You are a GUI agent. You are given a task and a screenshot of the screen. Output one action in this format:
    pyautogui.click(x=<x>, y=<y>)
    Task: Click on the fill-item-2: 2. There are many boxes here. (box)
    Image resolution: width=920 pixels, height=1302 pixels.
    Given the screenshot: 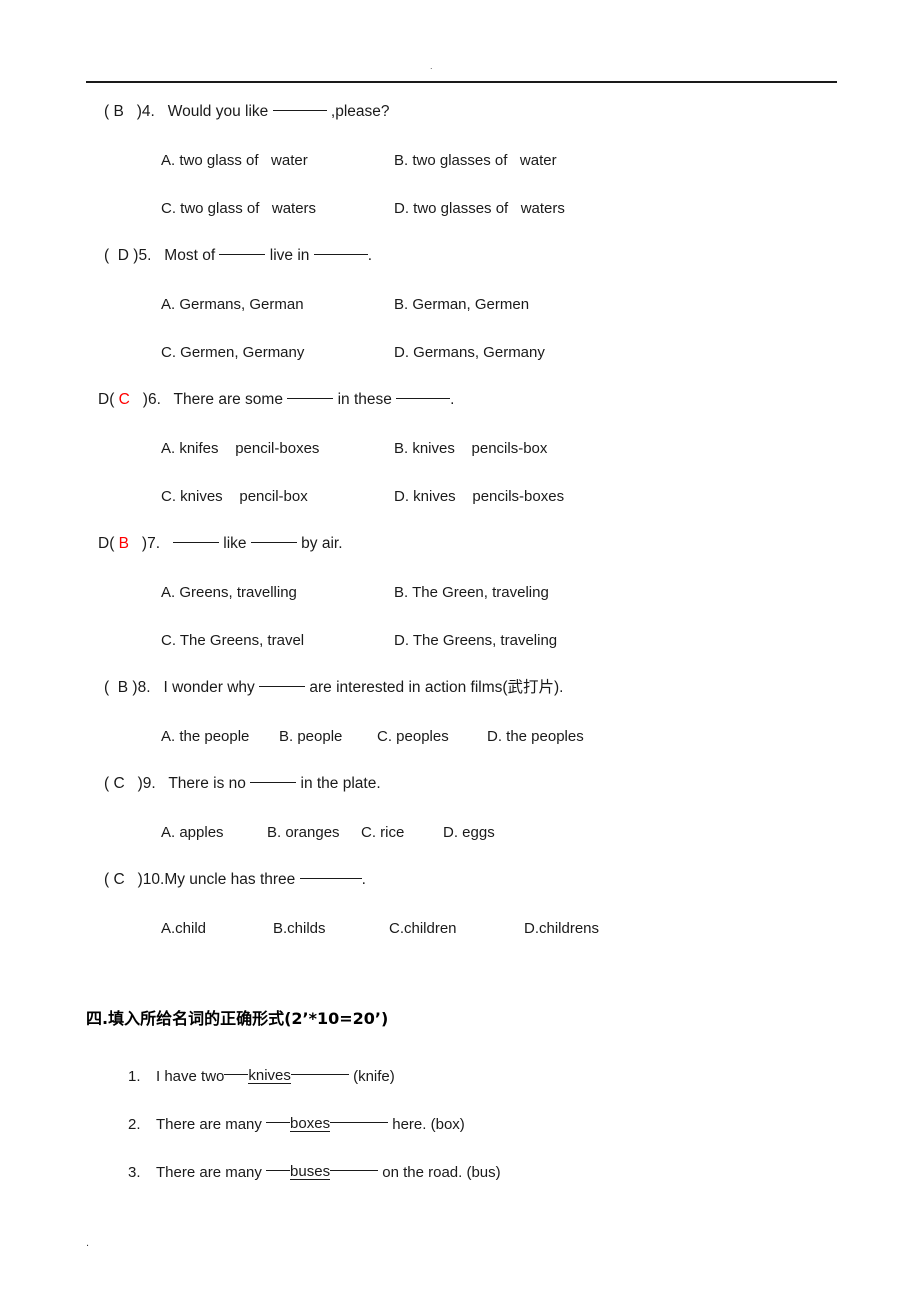 What is the action you would take?
    pyautogui.click(x=460, y=1124)
    